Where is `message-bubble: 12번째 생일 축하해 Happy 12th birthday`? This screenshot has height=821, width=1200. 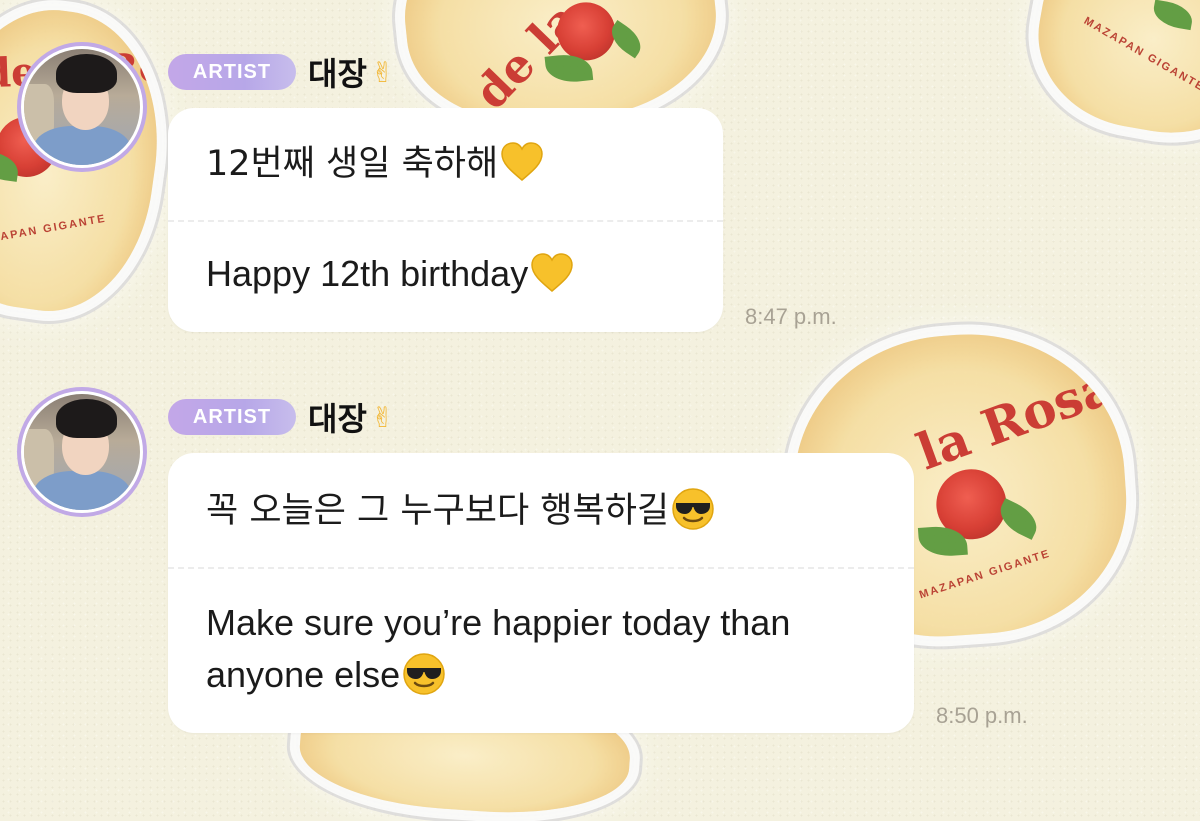
message-bubble: 12번째 생일 축하해 Happy 12th birthday is located at coordinates (445, 220).